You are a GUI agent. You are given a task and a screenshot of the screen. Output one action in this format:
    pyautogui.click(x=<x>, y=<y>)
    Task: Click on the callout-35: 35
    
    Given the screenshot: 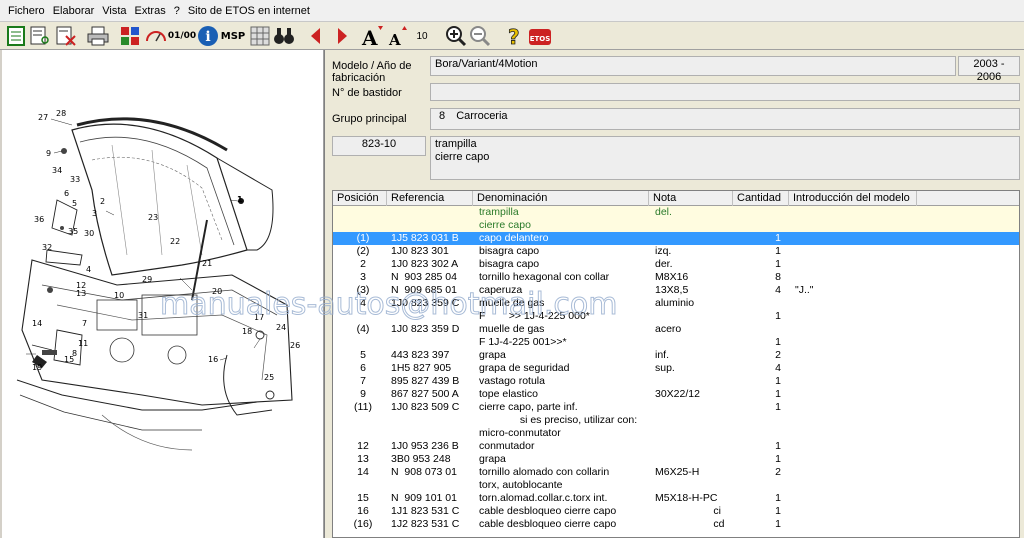 What is the action you would take?
    pyautogui.click(x=73, y=232)
    